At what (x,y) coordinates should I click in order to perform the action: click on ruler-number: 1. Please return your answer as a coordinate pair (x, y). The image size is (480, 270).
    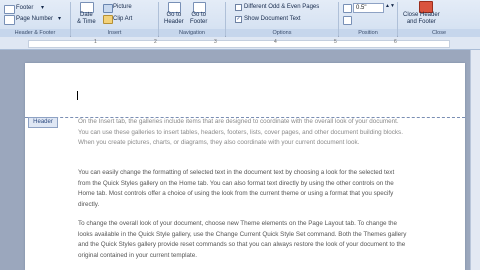
    Looking at the image, I should click on (95, 42).